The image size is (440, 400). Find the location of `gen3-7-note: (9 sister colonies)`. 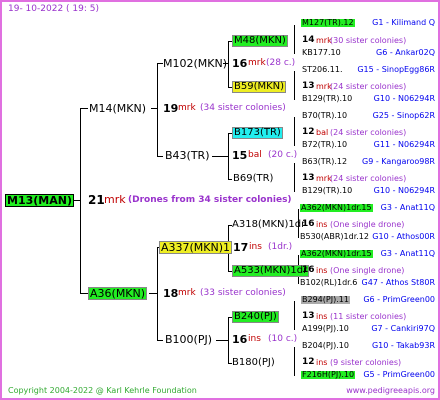

gen3-7-note: (9 sister colonies) is located at coordinates (366, 362).